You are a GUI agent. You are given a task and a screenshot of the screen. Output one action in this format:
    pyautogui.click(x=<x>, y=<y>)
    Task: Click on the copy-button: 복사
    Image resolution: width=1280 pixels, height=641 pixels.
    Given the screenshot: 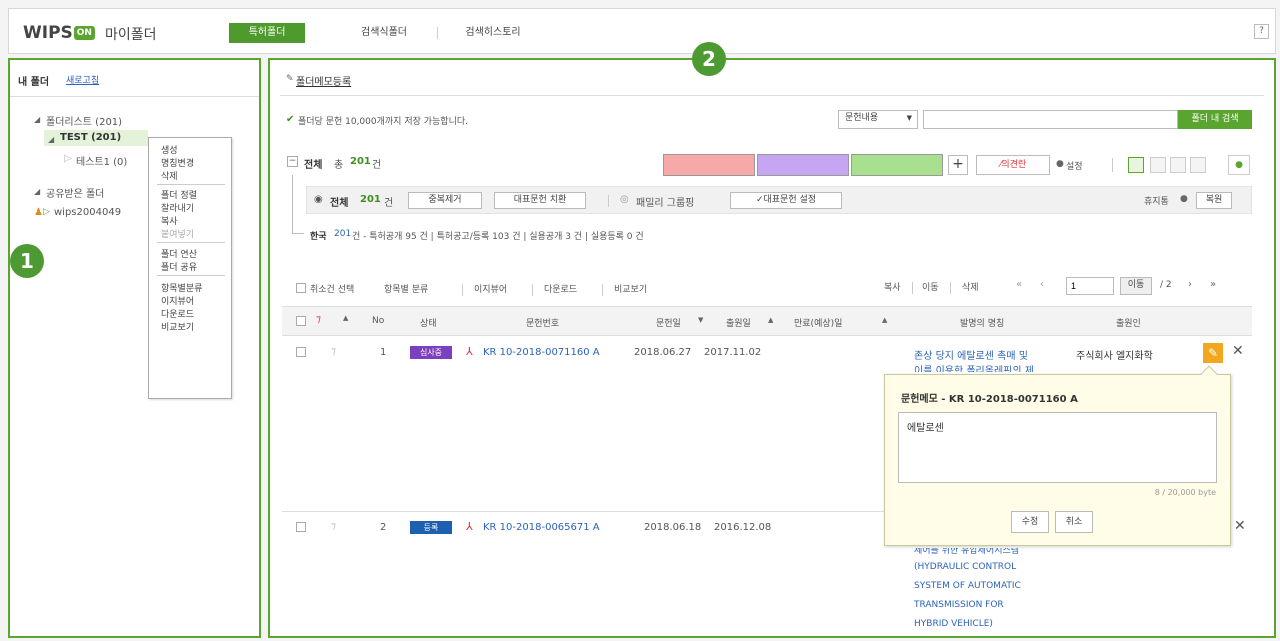 What is the action you would take?
    pyautogui.click(x=892, y=286)
    